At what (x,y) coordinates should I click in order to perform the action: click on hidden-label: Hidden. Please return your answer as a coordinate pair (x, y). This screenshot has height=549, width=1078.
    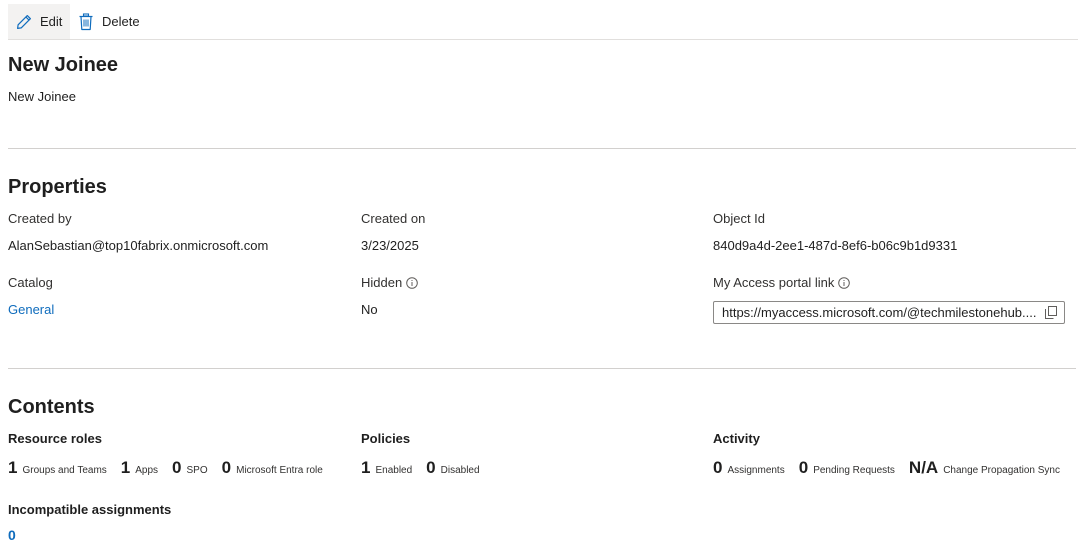
    Looking at the image, I should click on (382, 282).